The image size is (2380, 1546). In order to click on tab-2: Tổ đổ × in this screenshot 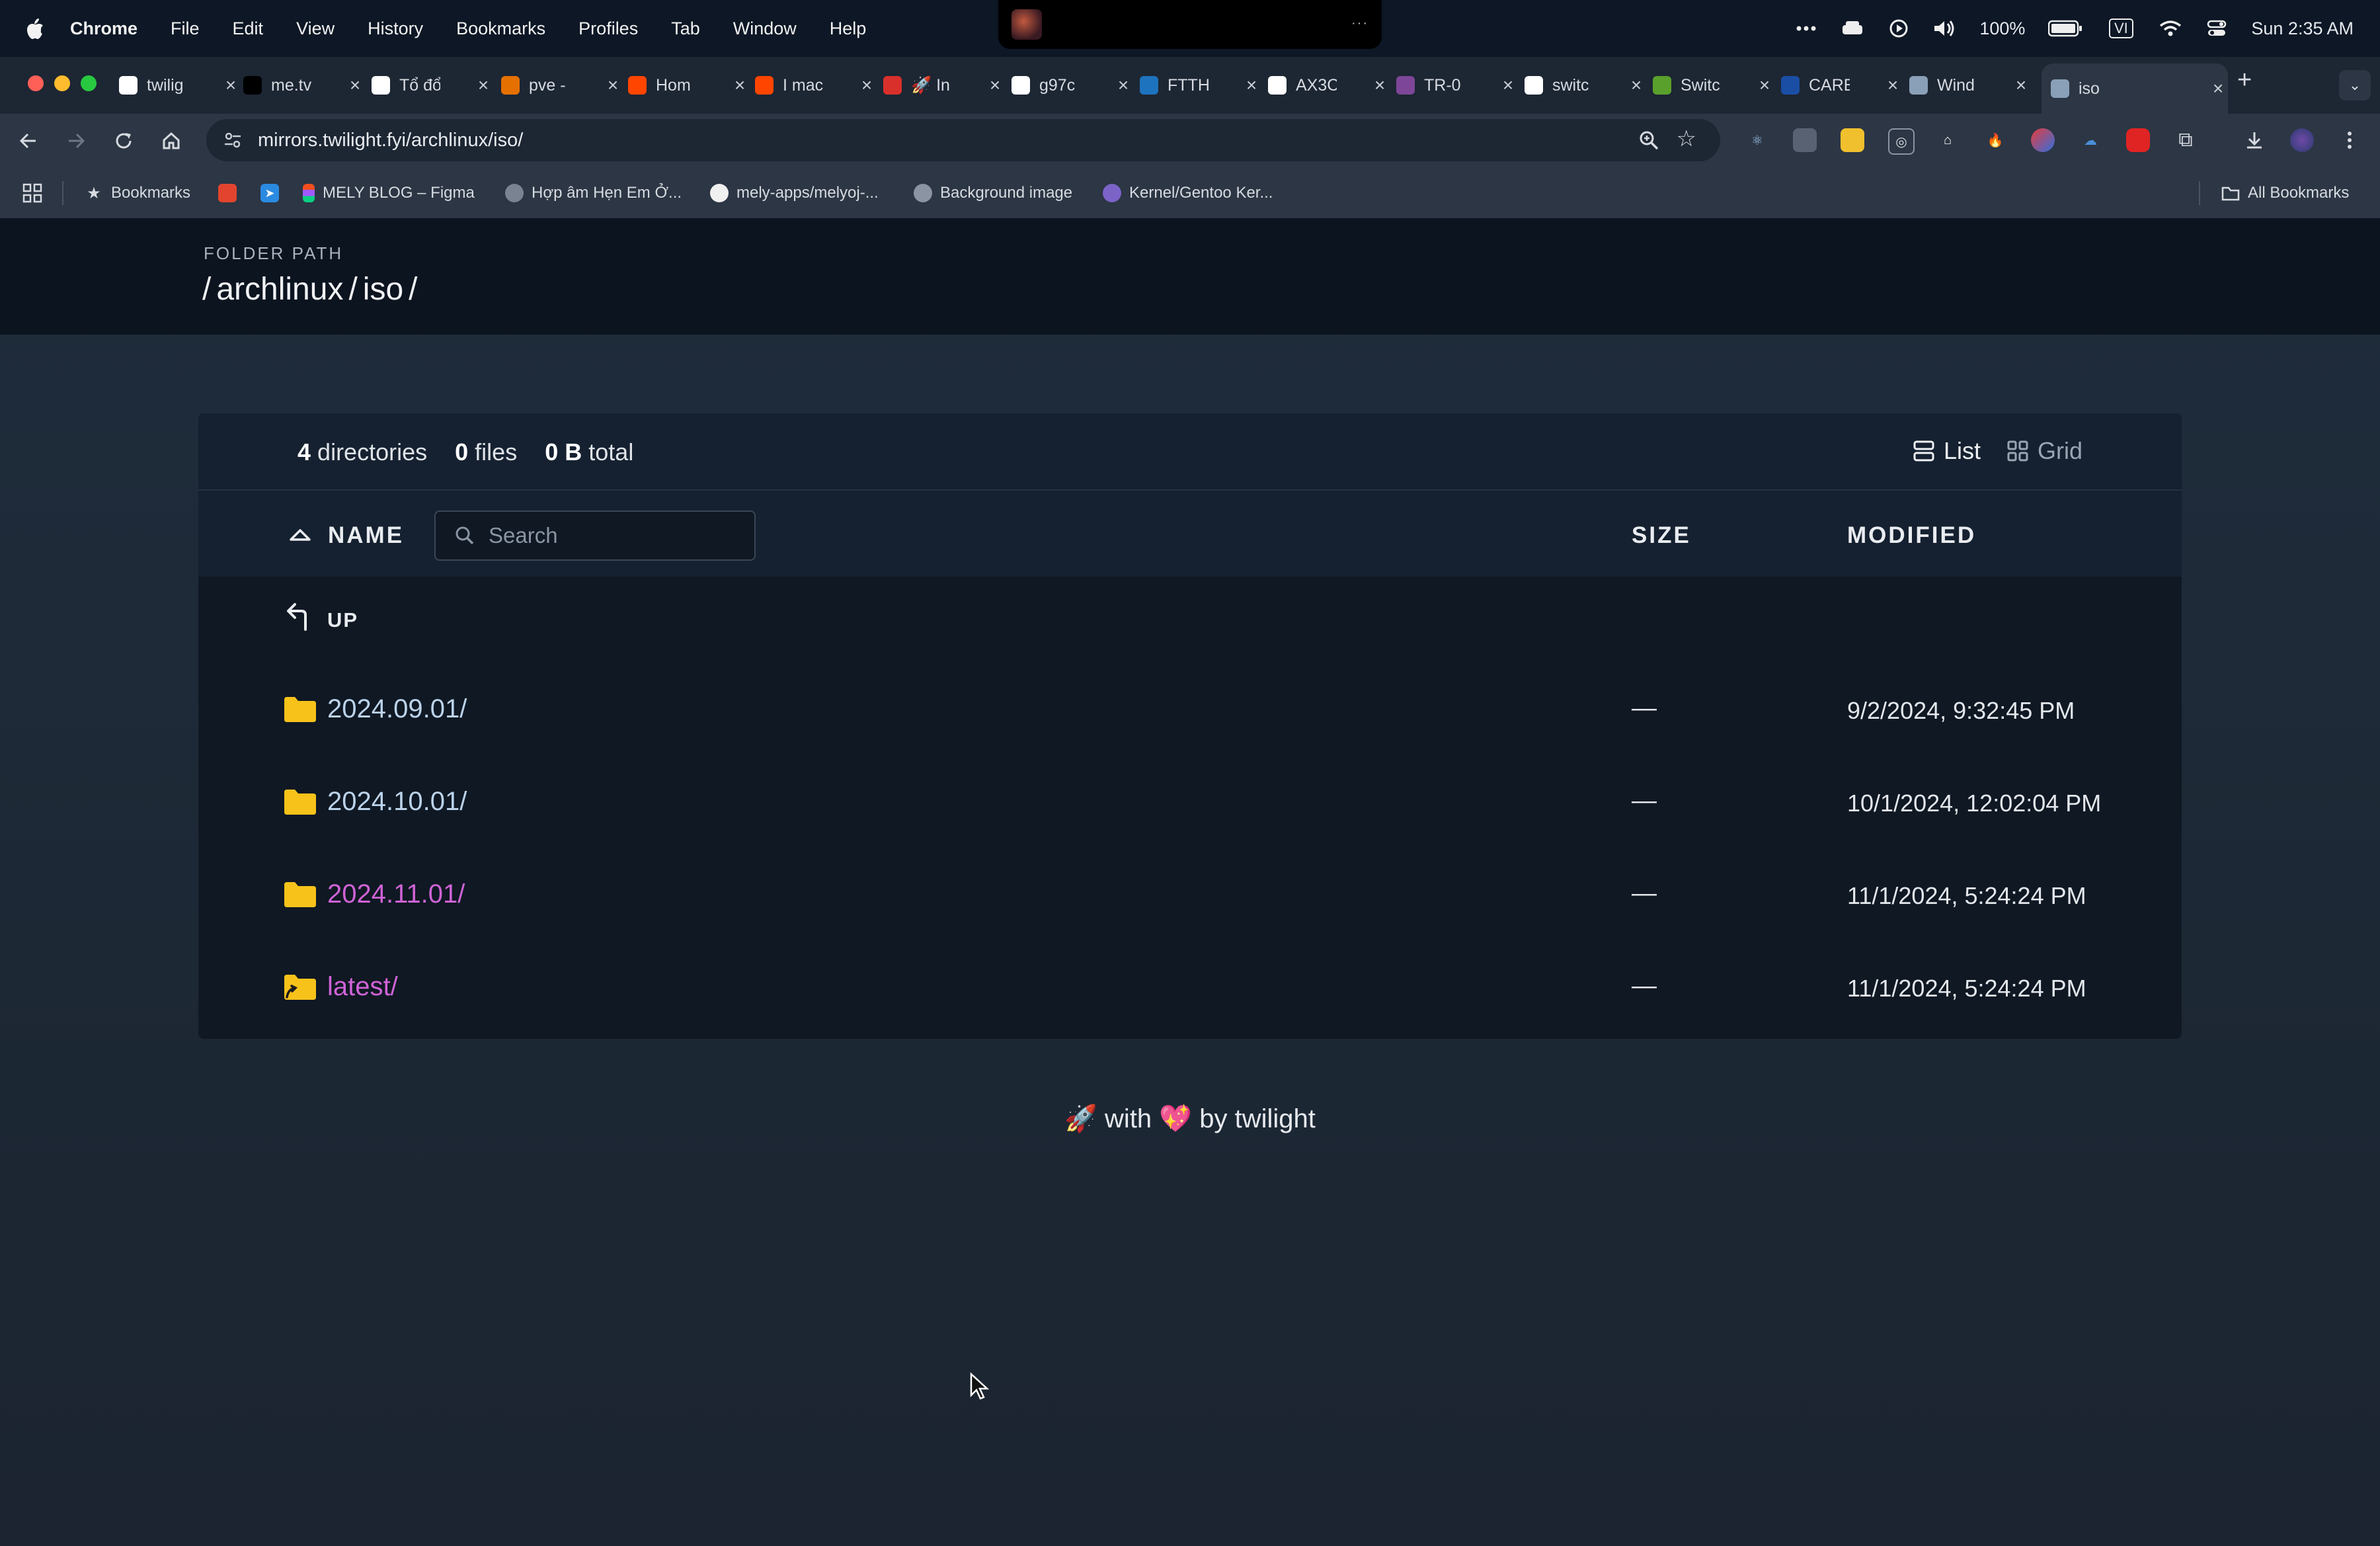, I will do `click(432, 85)`.